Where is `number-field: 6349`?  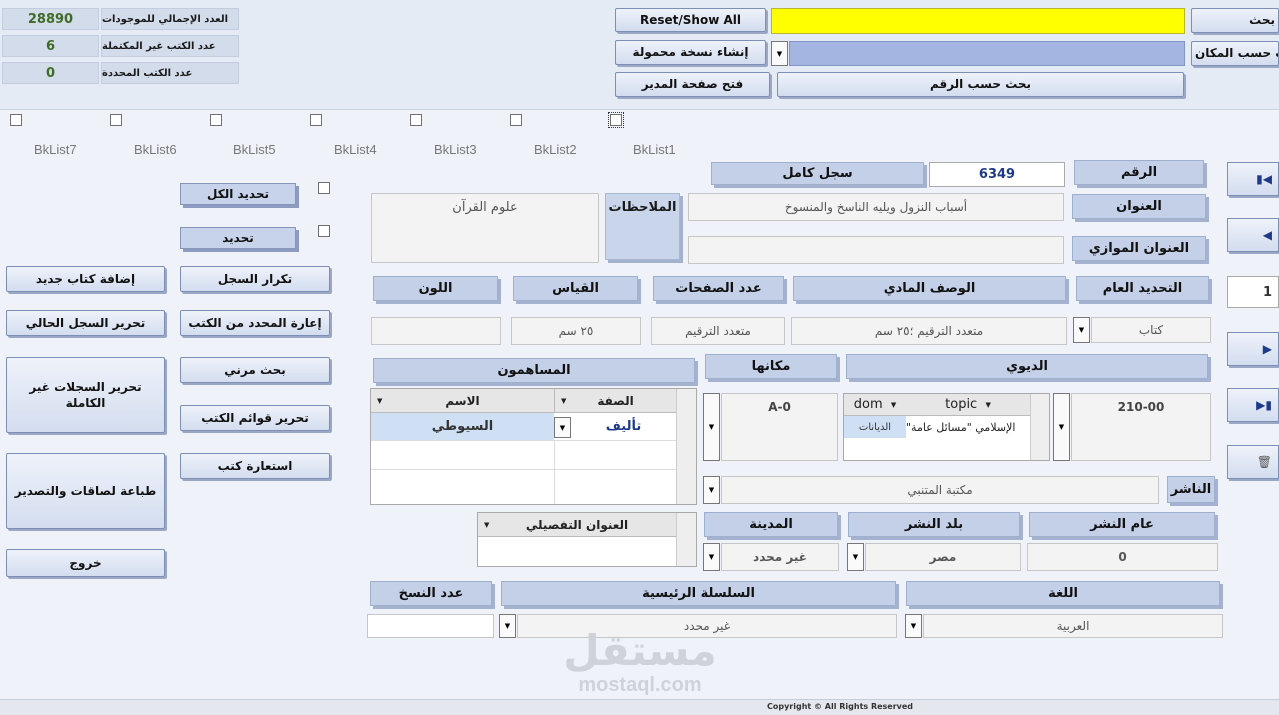
number-field: 6349 is located at coordinates (997, 174).